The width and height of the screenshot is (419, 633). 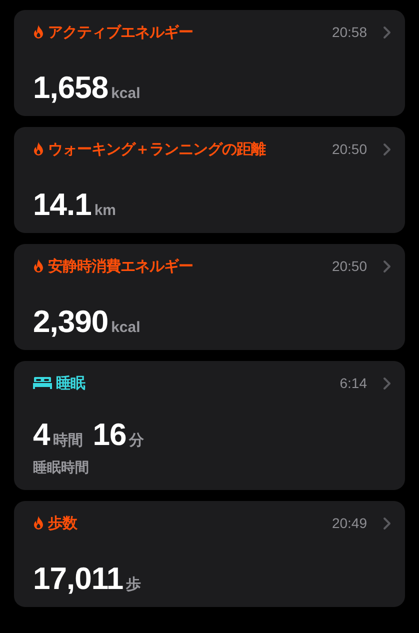 What do you see at coordinates (70, 321) in the screenshot?
I see `metric-value: 2,390` at bounding box center [70, 321].